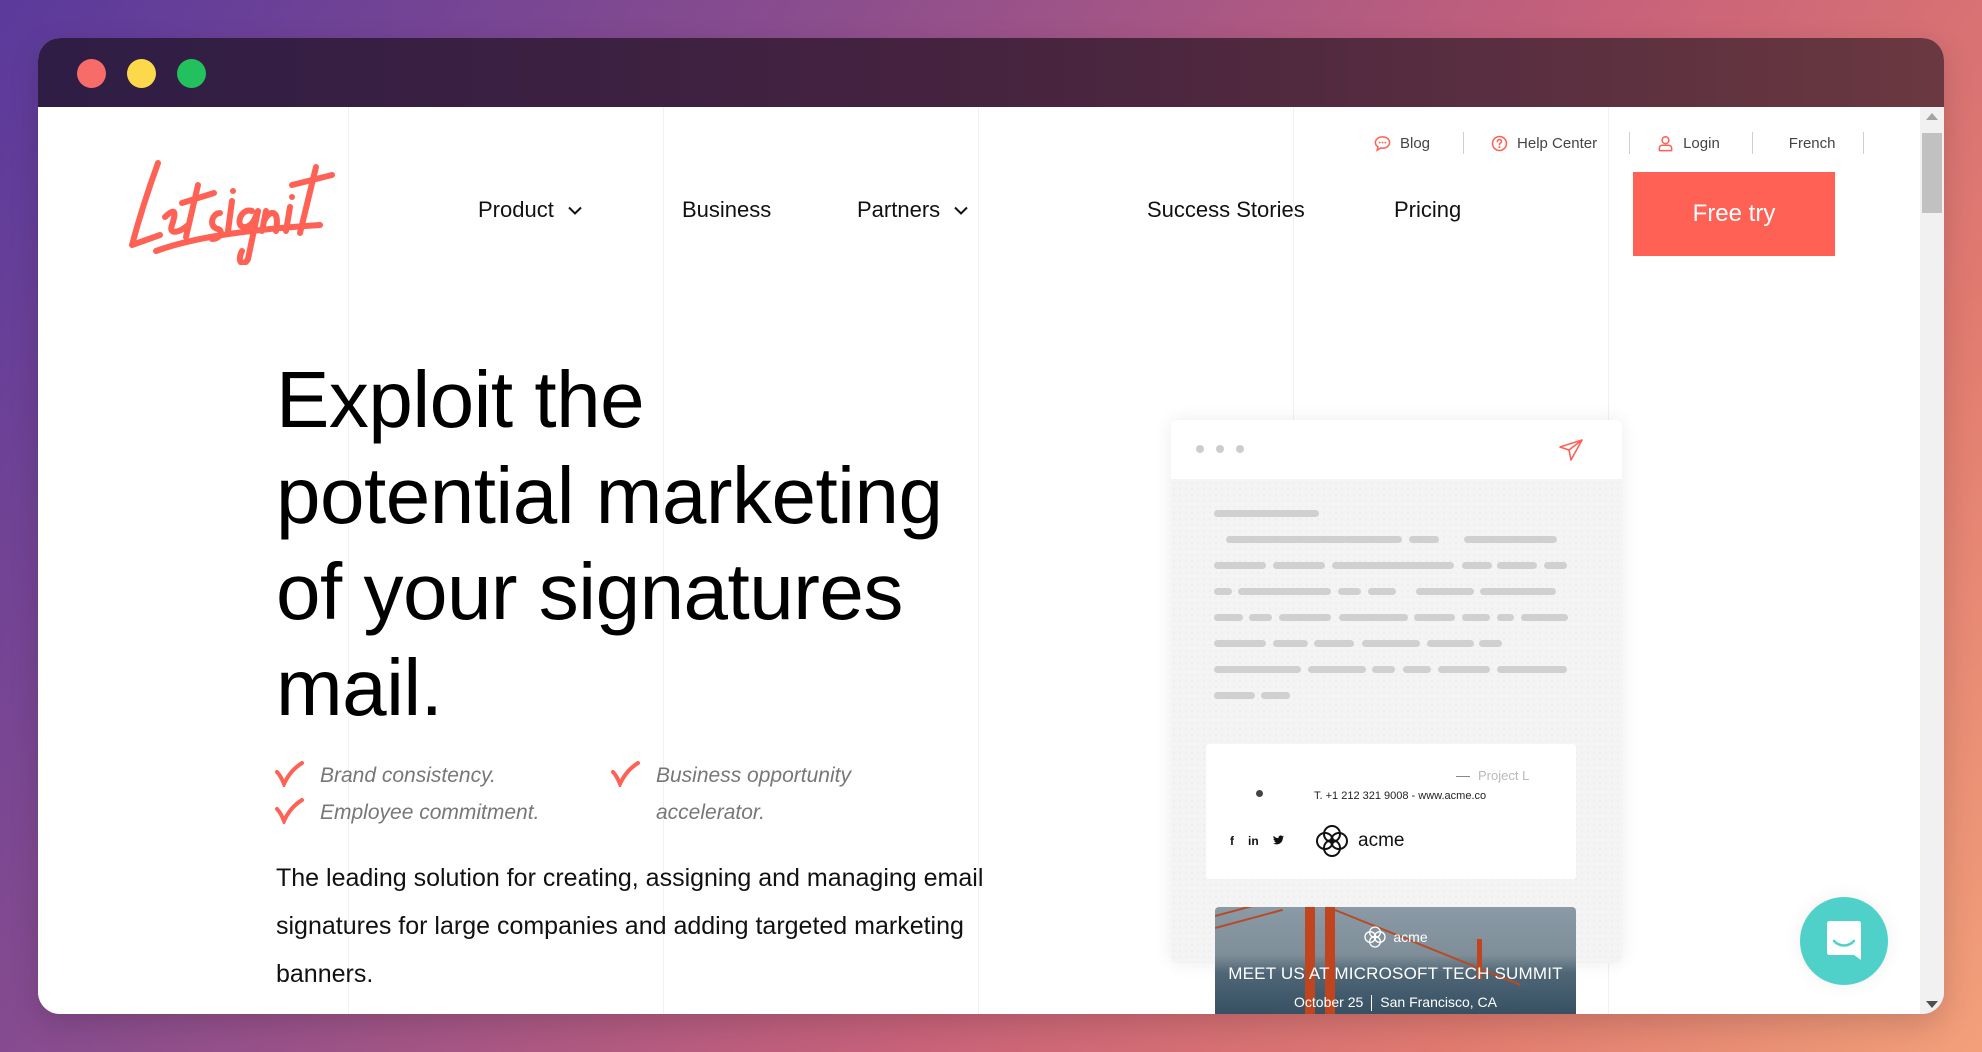 This screenshot has height=1052, width=1982. Describe the element at coordinates (1557, 143) in the screenshot. I see `help-center-label: Help Center` at that location.